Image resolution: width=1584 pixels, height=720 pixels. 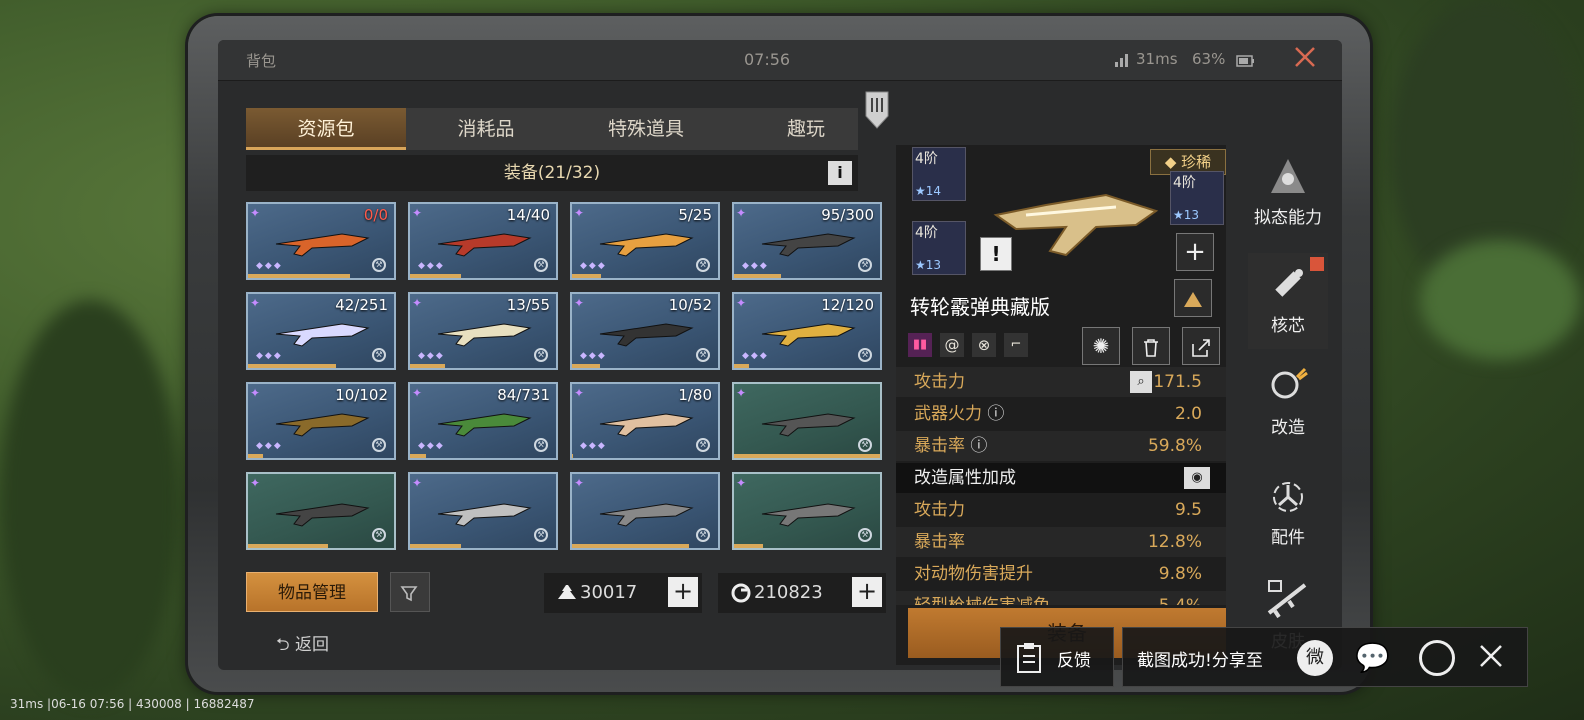 What do you see at coordinates (741, 600) in the screenshot?
I see `coin-icon` at bounding box center [741, 600].